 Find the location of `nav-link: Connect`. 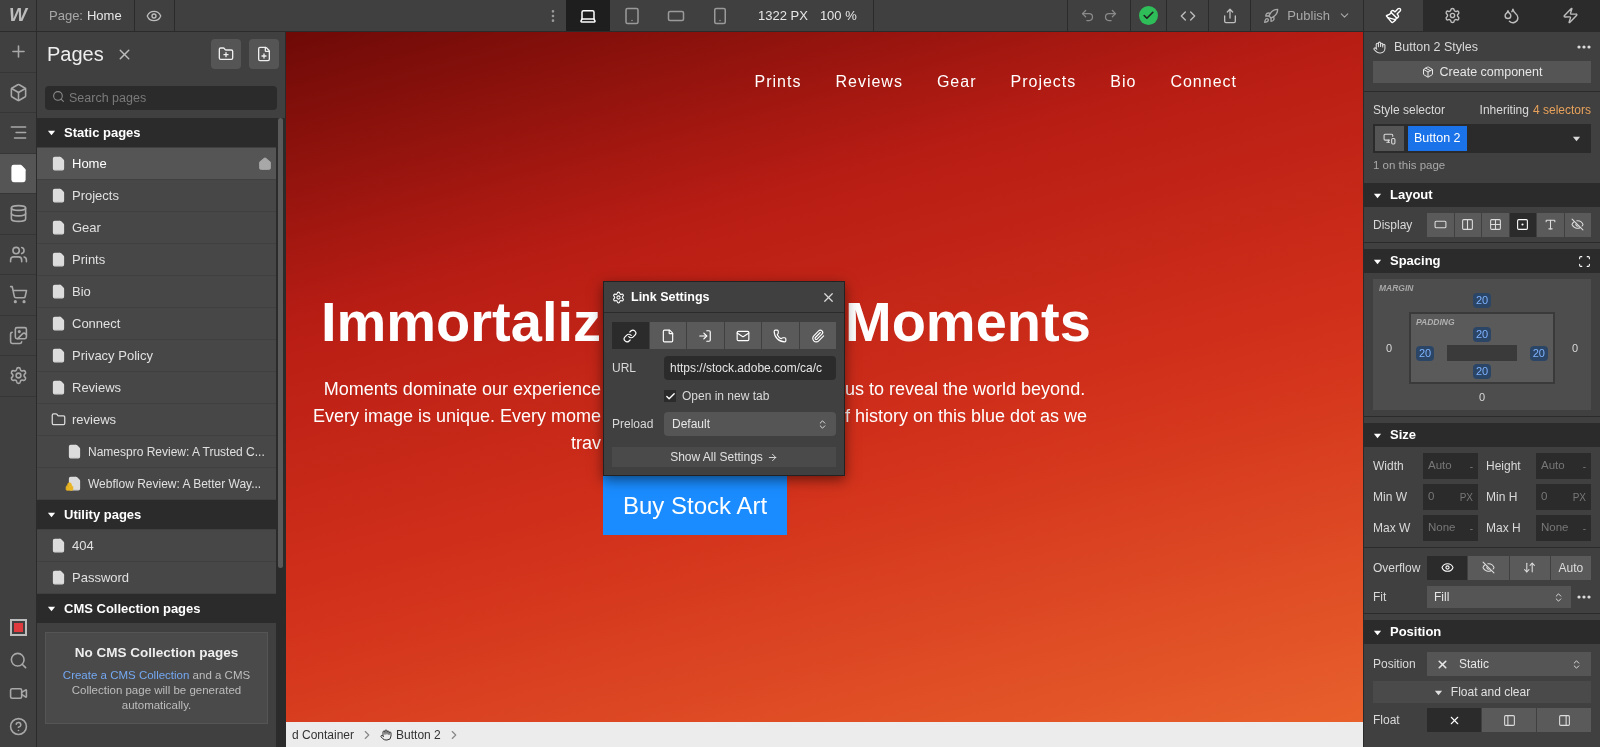

nav-link: Connect is located at coordinates (1203, 82).